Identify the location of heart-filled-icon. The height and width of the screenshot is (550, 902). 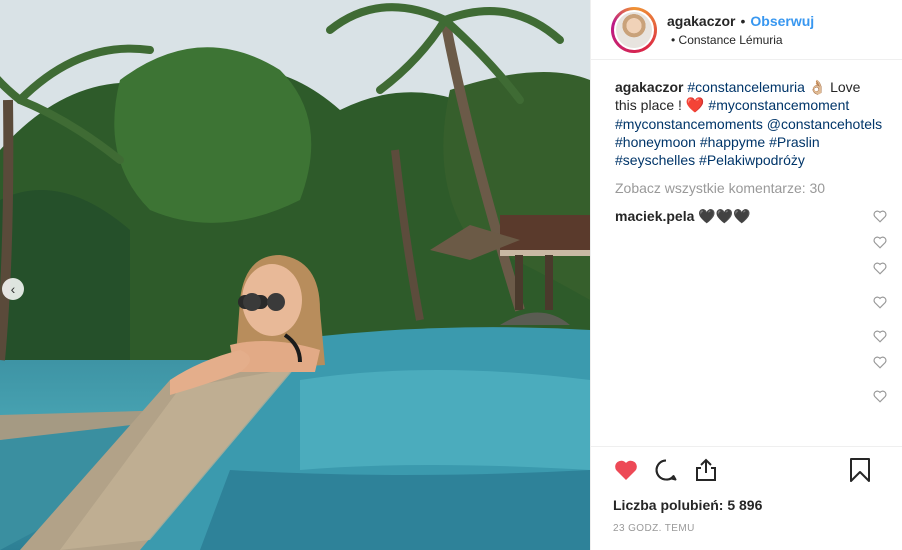
(626, 470).